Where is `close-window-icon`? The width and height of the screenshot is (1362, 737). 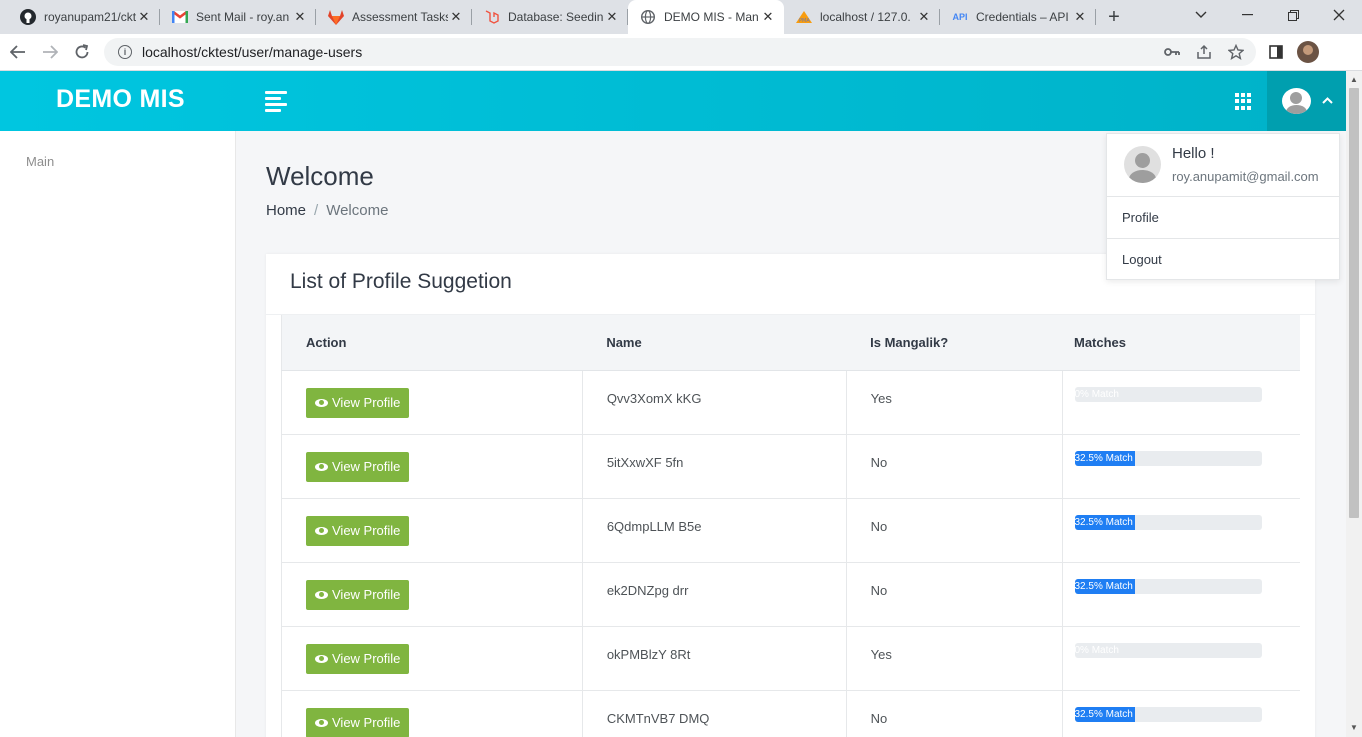 close-window-icon is located at coordinates (1339, 15).